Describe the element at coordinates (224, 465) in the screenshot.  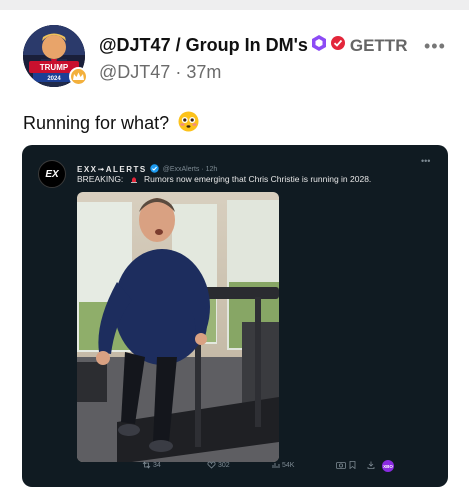
I see `like-count: 302` at that location.